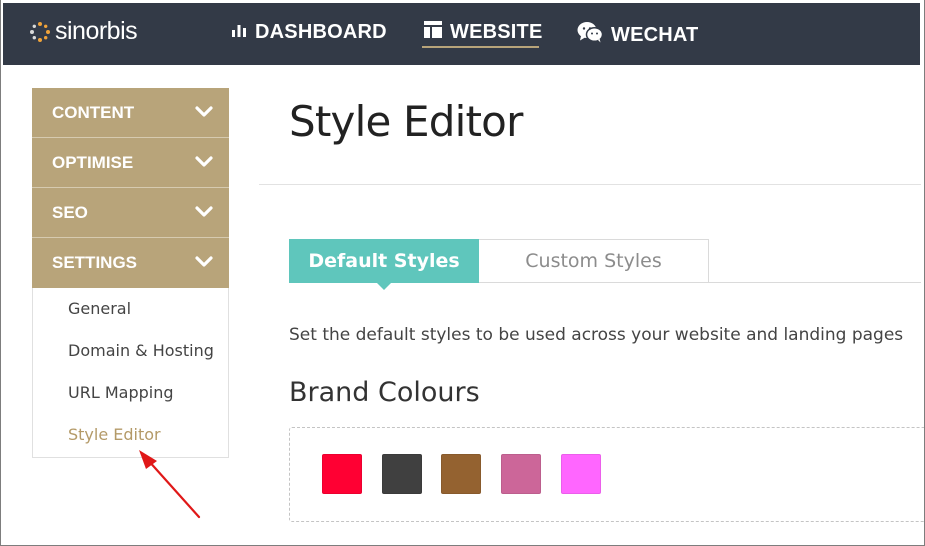 This screenshot has width=925, height=546. What do you see at coordinates (130, 359) in the screenshot?
I see `sidebar-item-domain-hosting: Domain & Hosting` at bounding box center [130, 359].